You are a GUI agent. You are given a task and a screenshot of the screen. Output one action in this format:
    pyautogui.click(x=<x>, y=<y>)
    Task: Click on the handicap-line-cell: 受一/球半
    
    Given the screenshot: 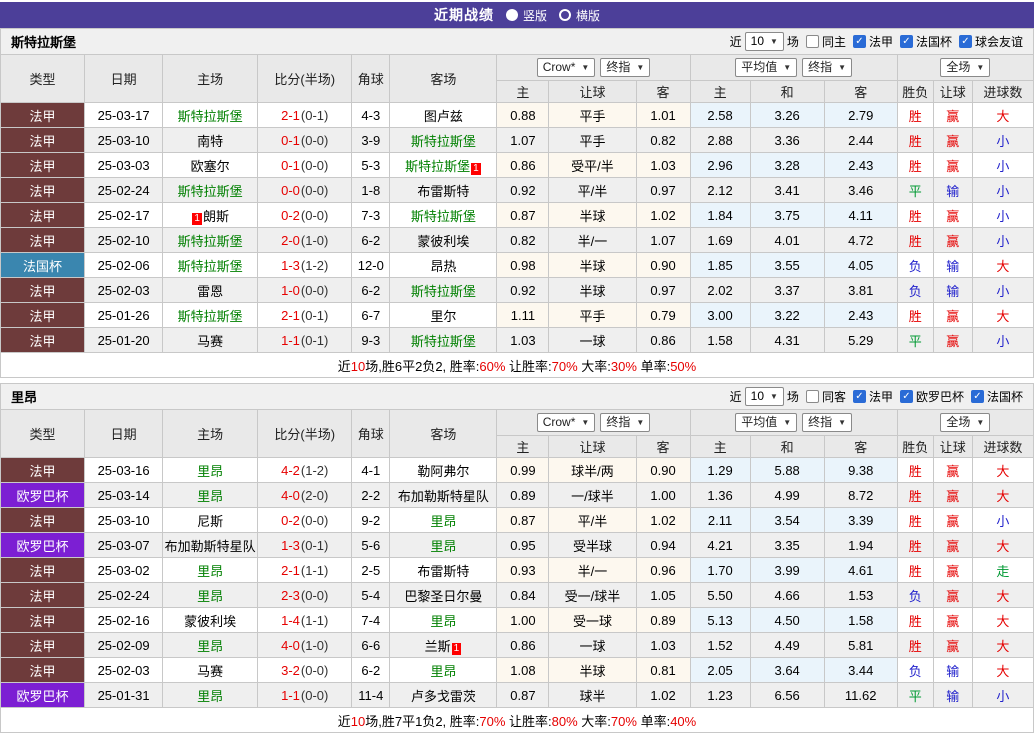 What is the action you would take?
    pyautogui.click(x=592, y=595)
    